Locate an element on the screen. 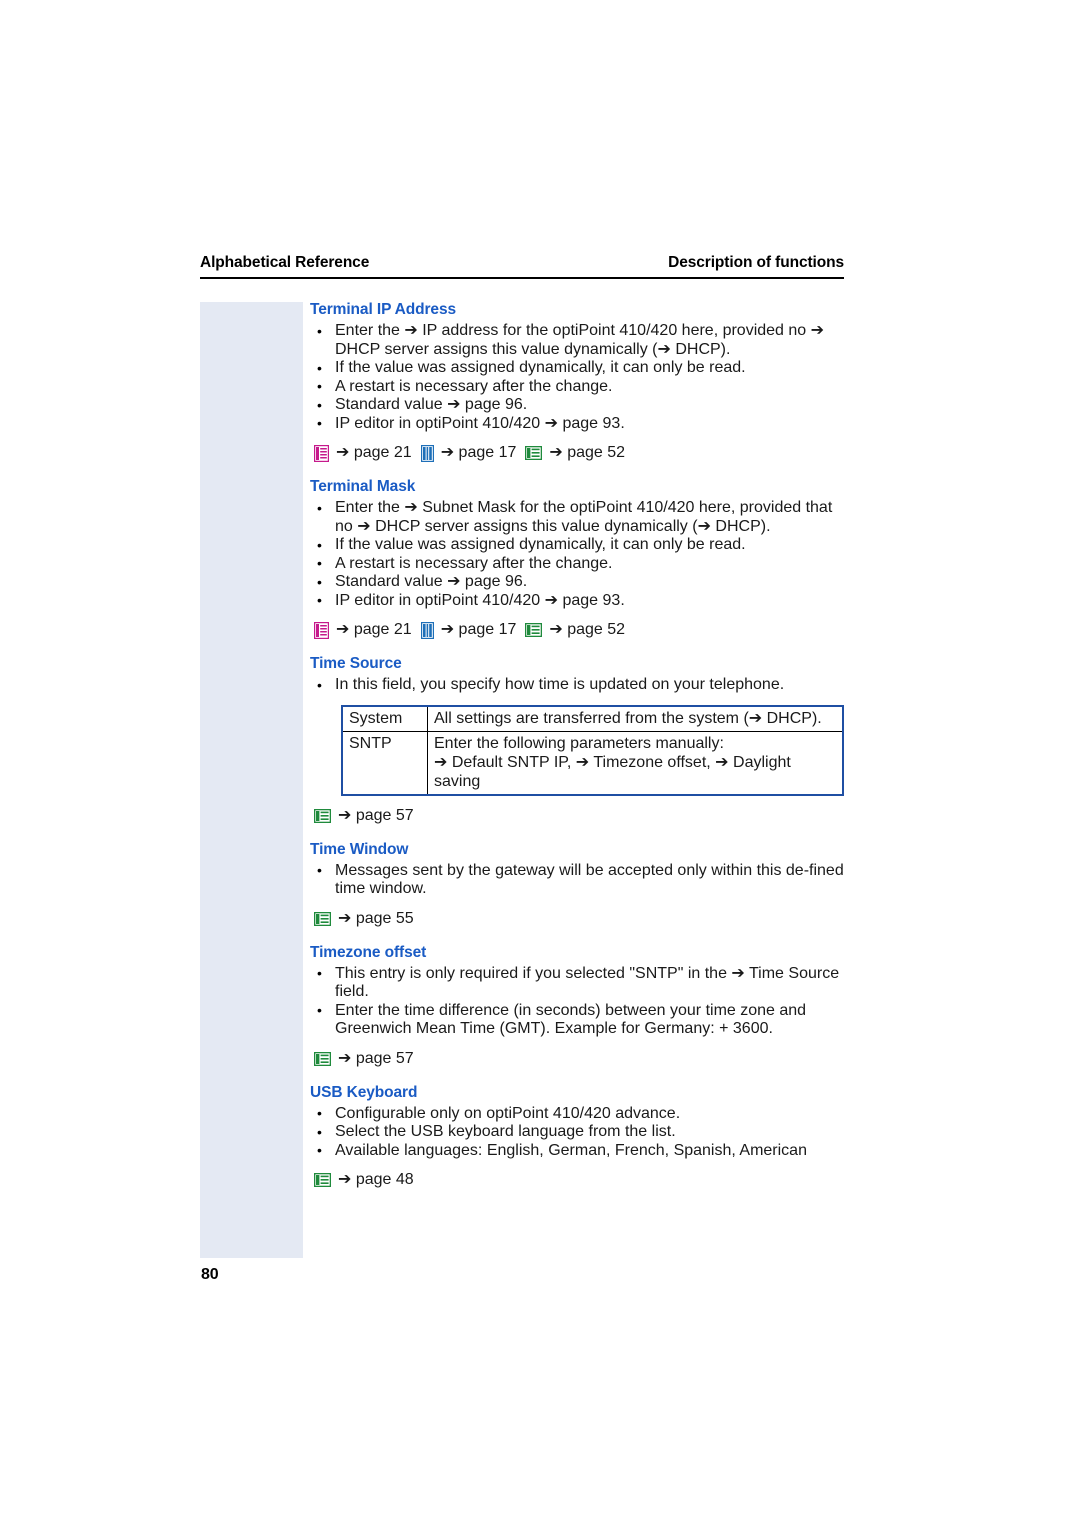 This screenshot has width=1080, height=1528. margin-color-band is located at coordinates (251, 780).